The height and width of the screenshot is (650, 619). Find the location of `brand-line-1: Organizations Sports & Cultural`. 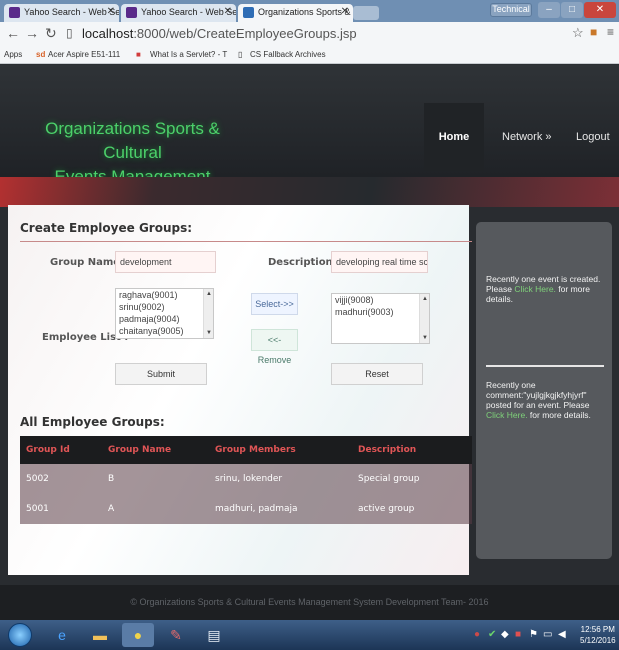

brand-line-1: Organizations Sports & Cultural is located at coordinates (132, 140).